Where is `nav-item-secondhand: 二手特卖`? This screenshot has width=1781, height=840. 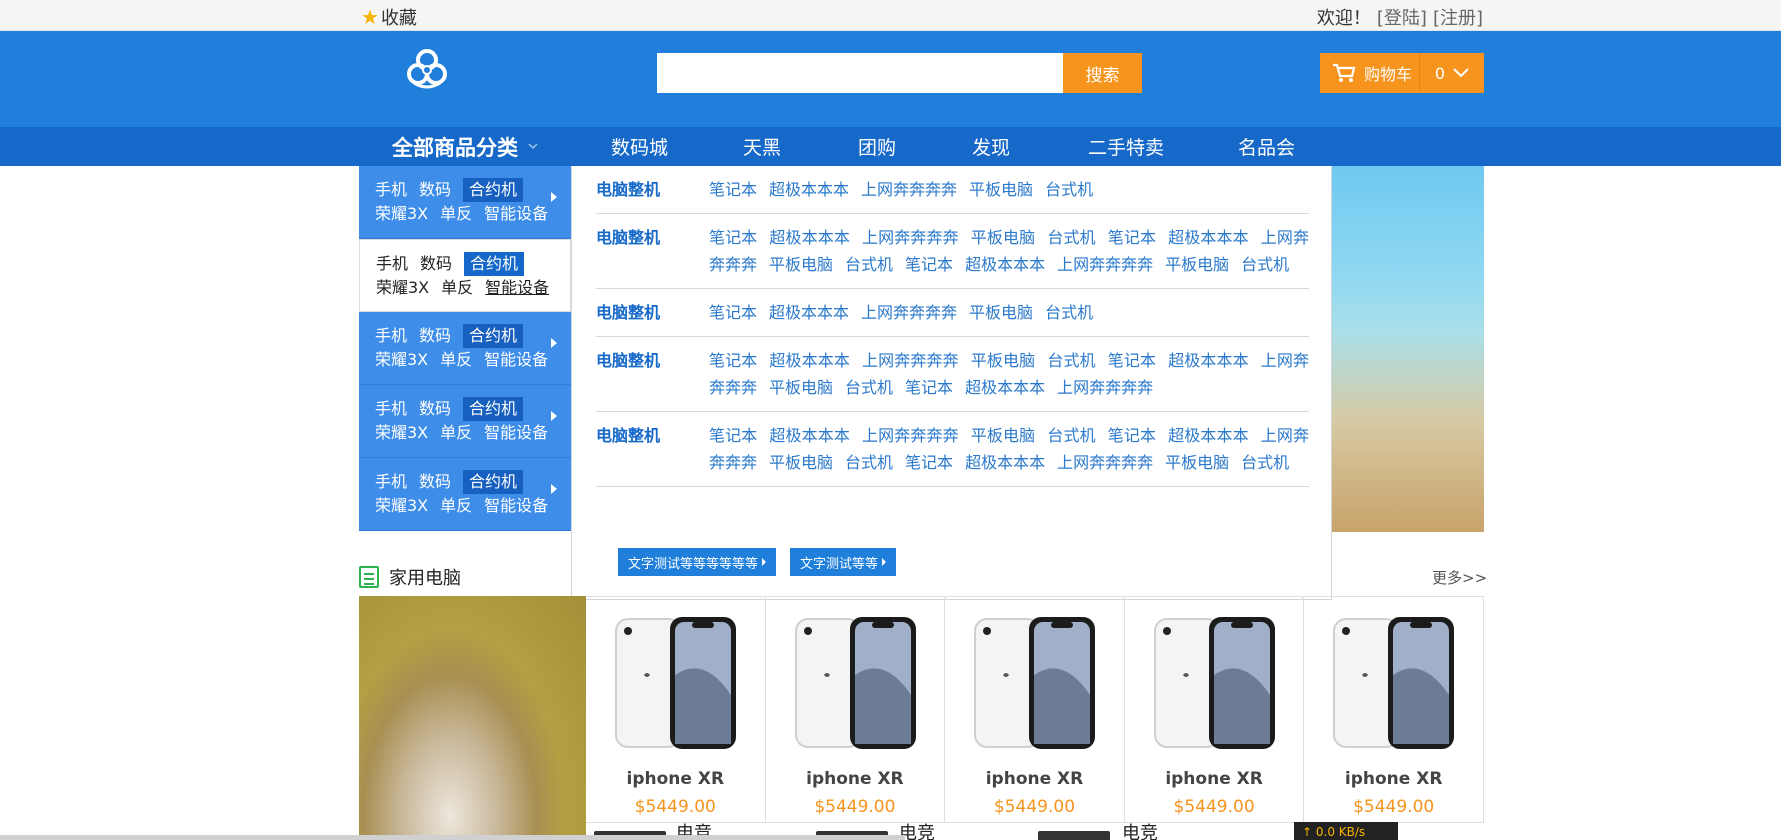 nav-item-secondhand: 二手特卖 is located at coordinates (1126, 146).